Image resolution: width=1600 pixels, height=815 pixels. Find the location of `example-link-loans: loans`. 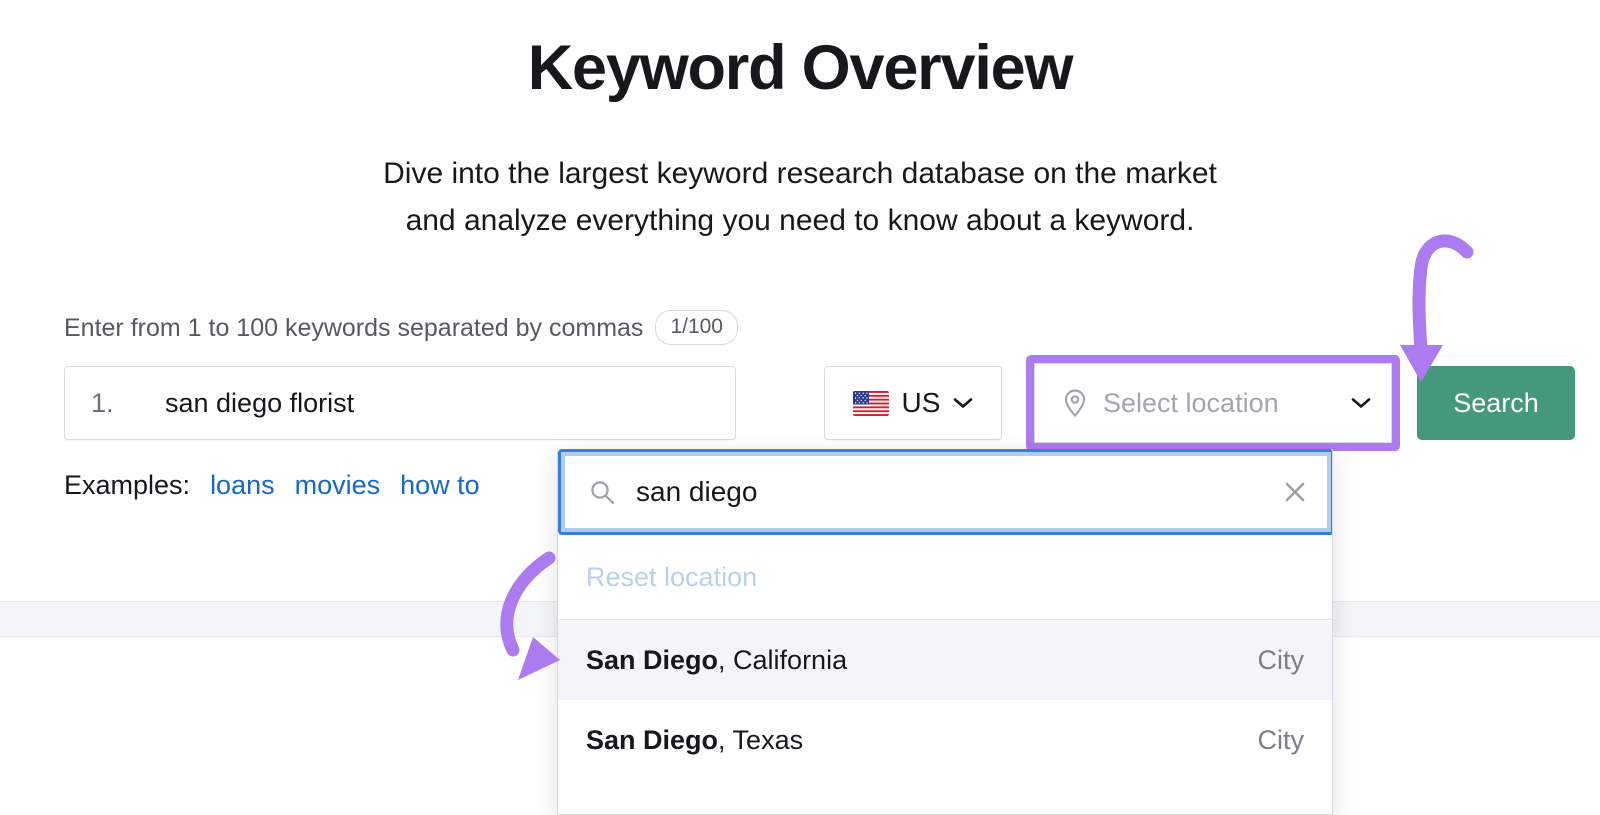

example-link-loans: loans is located at coordinates (242, 485).